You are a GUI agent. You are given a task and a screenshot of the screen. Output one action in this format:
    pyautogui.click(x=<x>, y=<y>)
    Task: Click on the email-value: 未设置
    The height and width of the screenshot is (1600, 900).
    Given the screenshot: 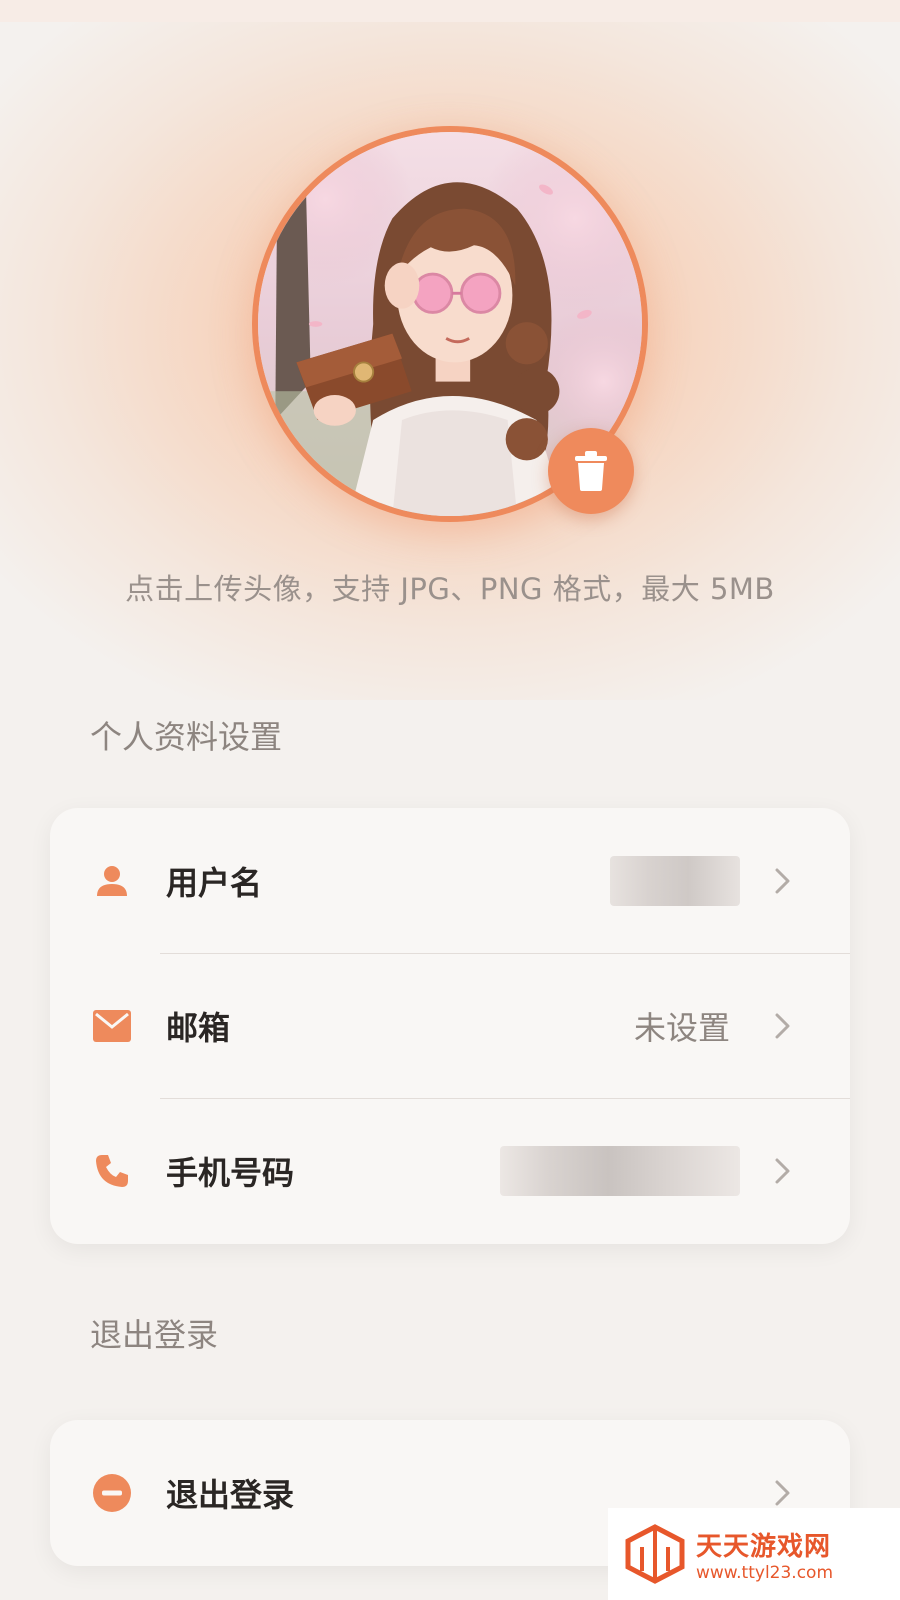 What is the action you would take?
    pyautogui.click(x=681, y=1027)
    